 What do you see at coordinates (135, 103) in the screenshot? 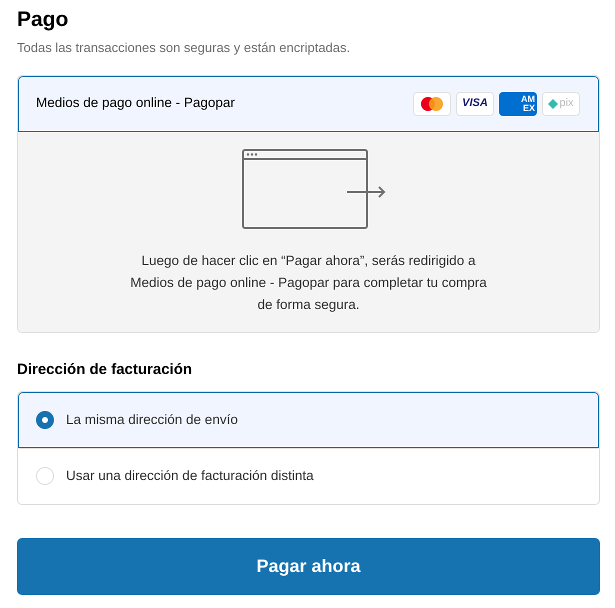
I see `payment-method-label: Medios de pago online - Pagopar` at bounding box center [135, 103].